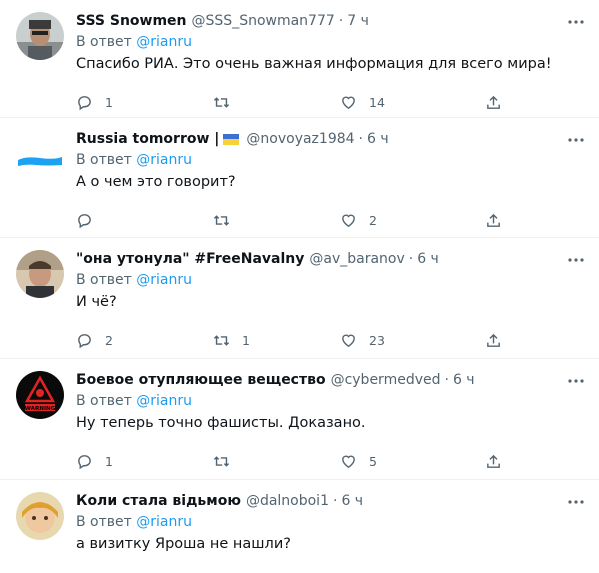  I want to click on like-button: 14, so click(412, 102).